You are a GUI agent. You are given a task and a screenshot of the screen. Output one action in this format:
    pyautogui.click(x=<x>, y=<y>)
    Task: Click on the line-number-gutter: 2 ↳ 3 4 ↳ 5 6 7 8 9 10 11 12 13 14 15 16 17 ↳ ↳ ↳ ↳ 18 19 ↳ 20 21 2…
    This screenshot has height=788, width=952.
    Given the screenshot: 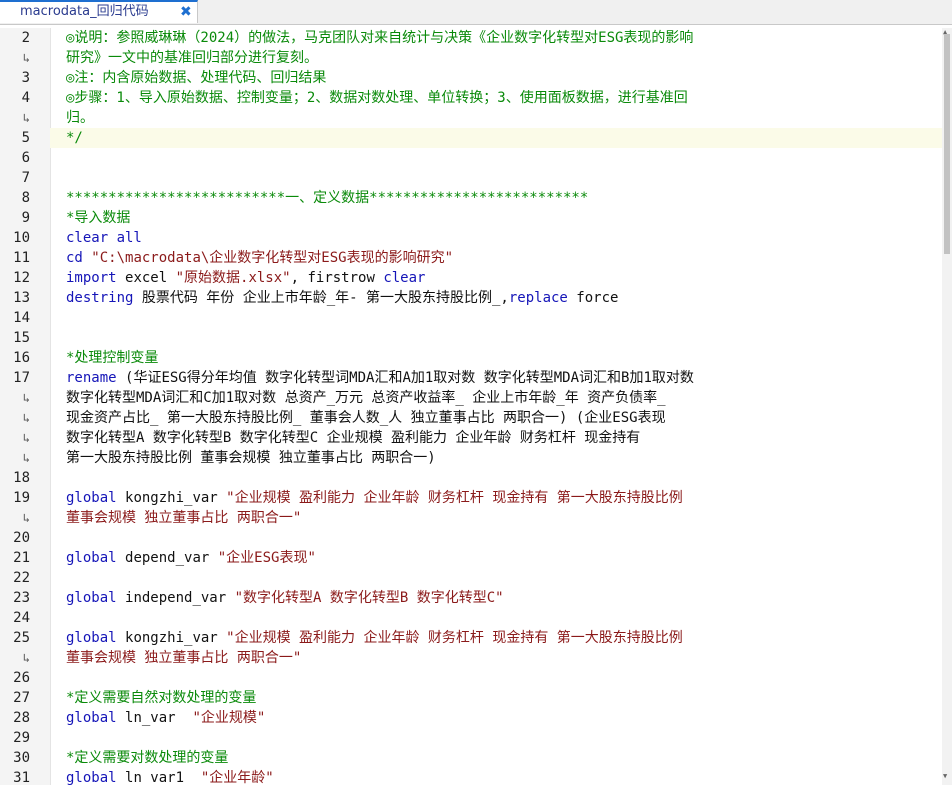 What is the action you would take?
    pyautogui.click(x=25, y=407)
    